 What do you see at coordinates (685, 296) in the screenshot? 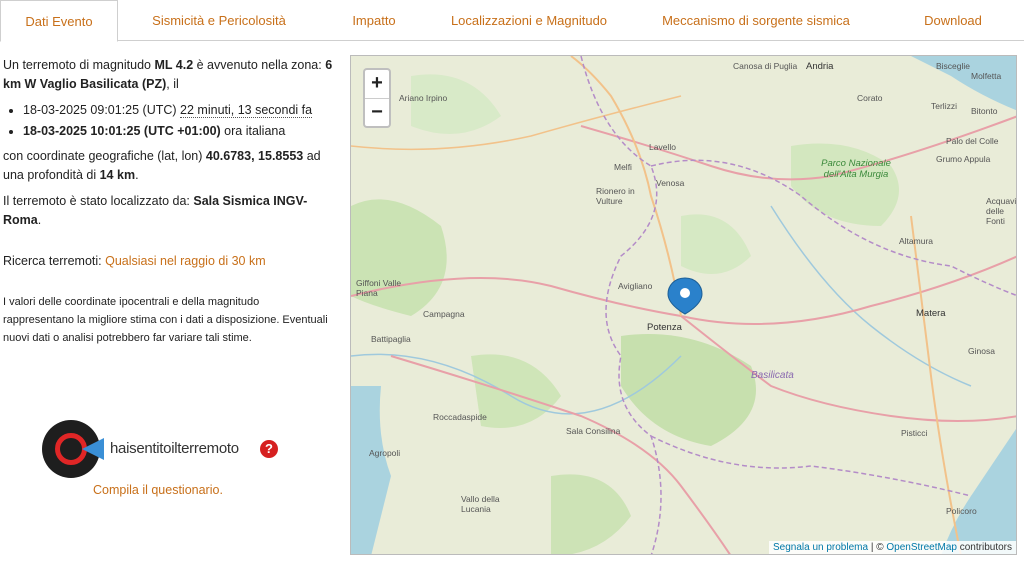
I see `epicenter-marker-icon` at bounding box center [685, 296].